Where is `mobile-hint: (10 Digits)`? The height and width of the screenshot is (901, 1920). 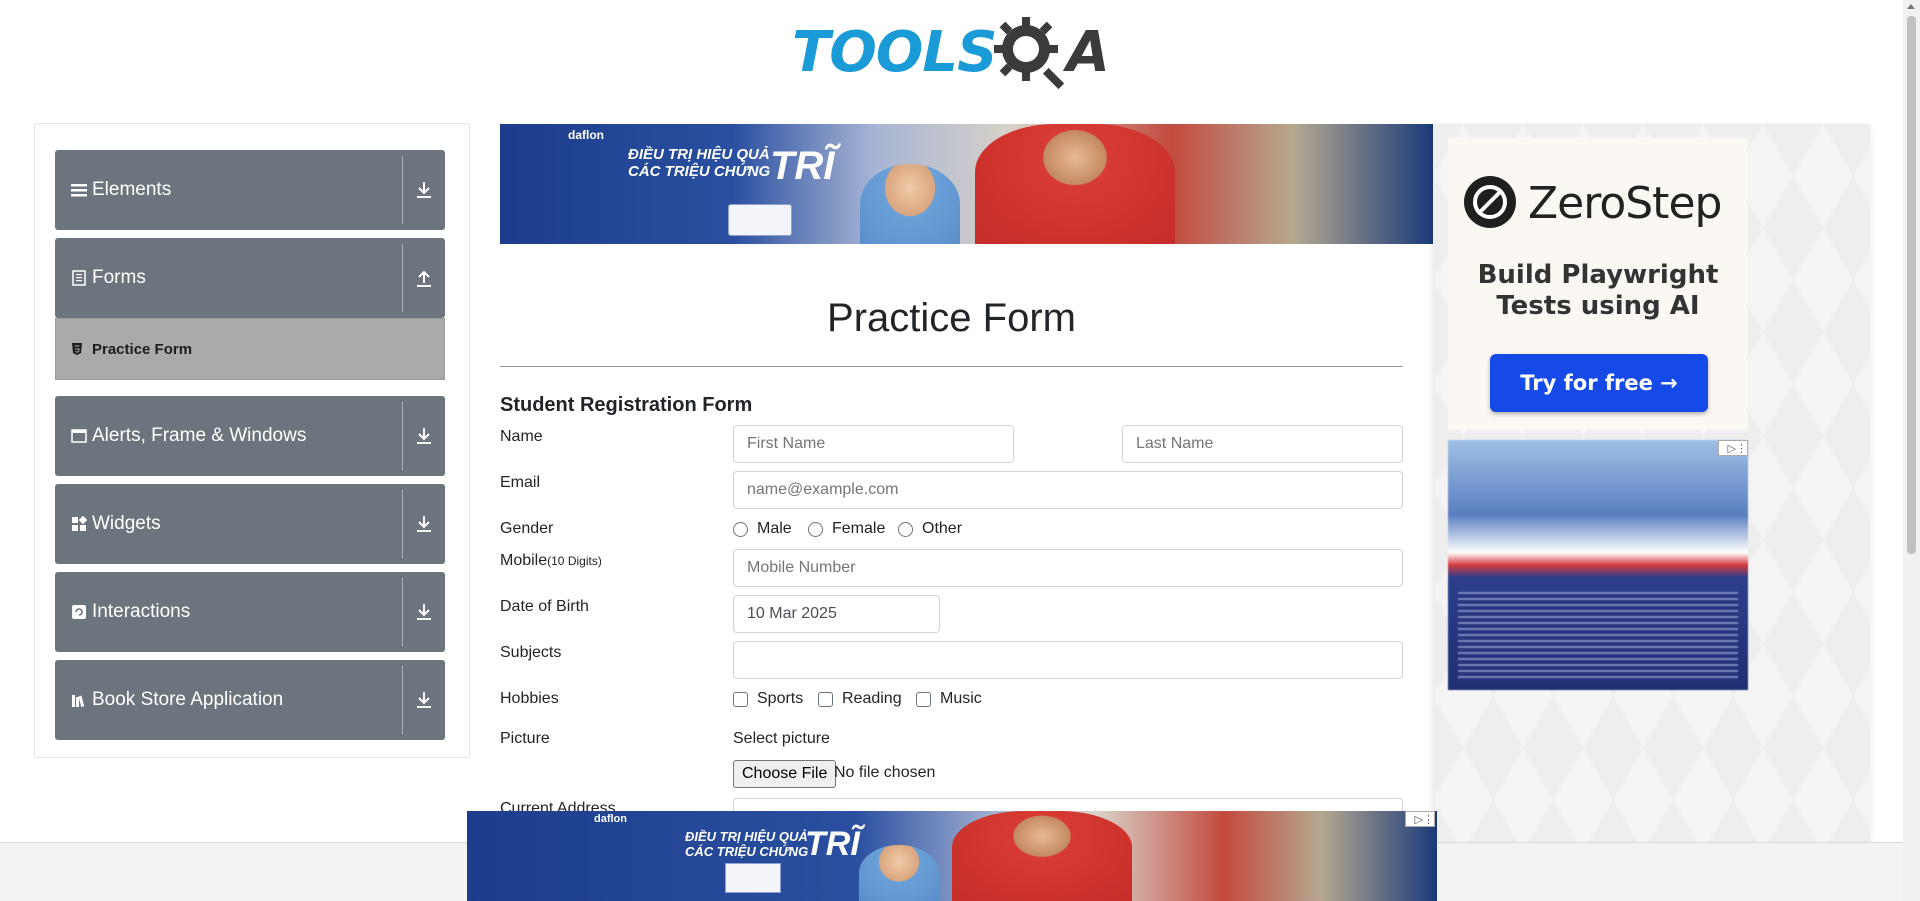
mobile-hint: (10 Digits) is located at coordinates (574, 561).